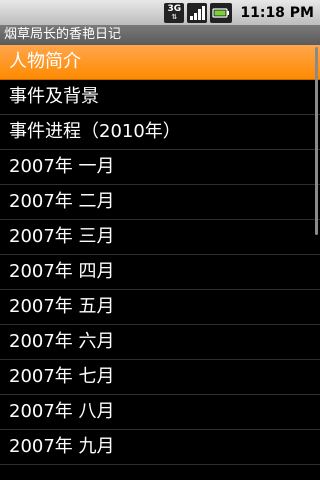 This screenshot has height=480, width=320. What do you see at coordinates (277, 12) in the screenshot?
I see `clock: 11:18 PM` at bounding box center [277, 12].